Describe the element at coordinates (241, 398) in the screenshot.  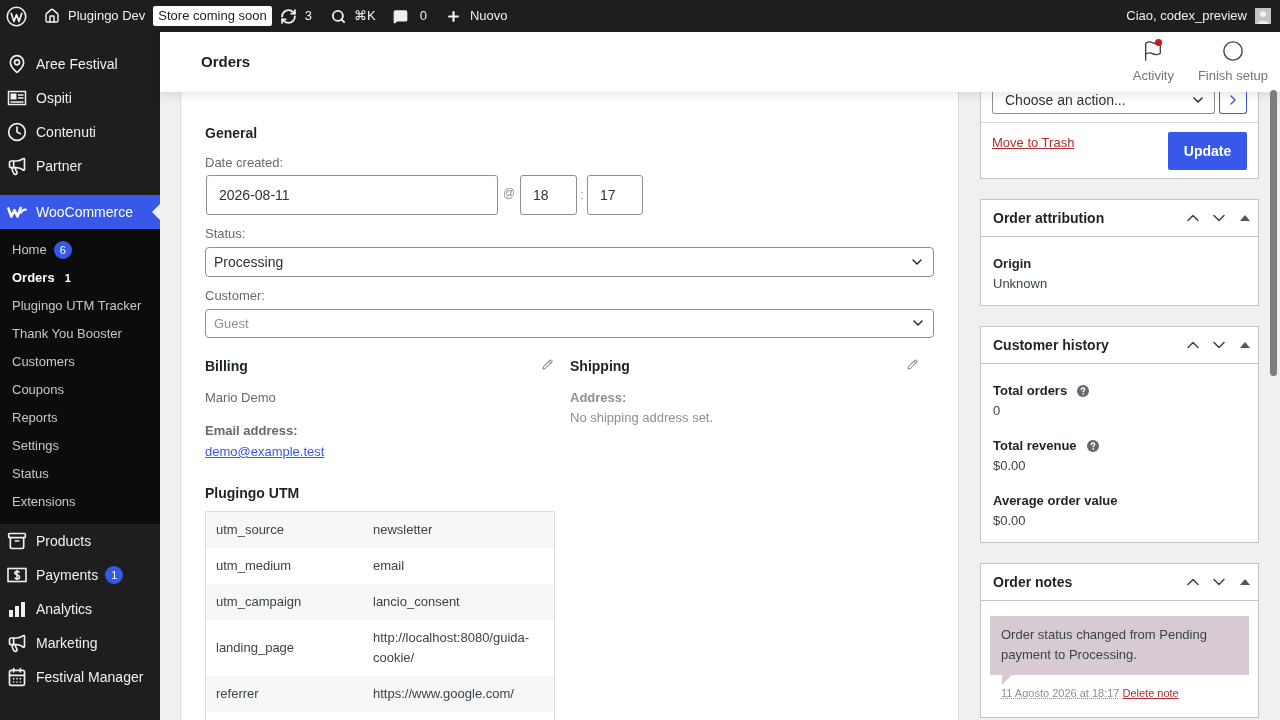
I see `billing-name: Mario Demo` at that location.